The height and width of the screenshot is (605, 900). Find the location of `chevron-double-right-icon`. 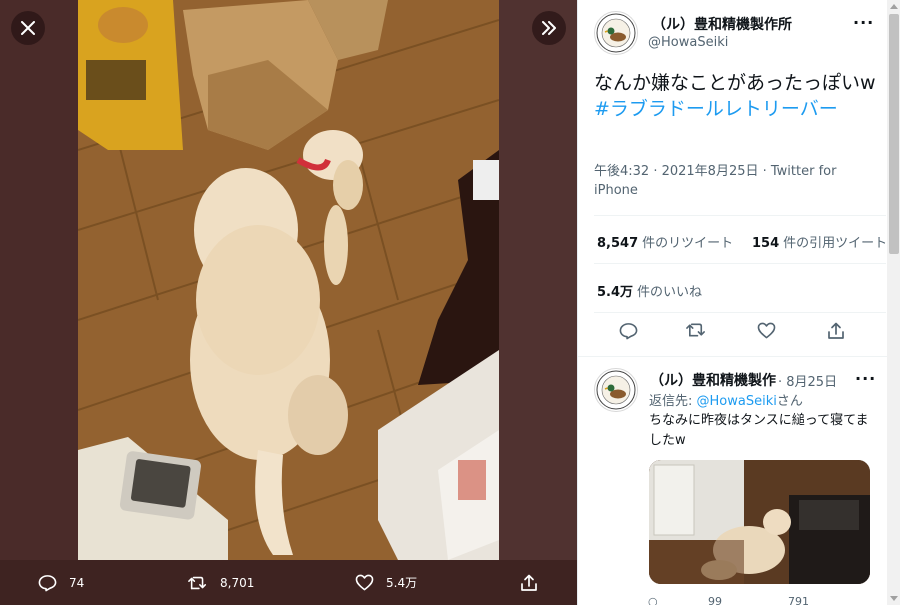

chevron-double-right-icon is located at coordinates (549, 28).